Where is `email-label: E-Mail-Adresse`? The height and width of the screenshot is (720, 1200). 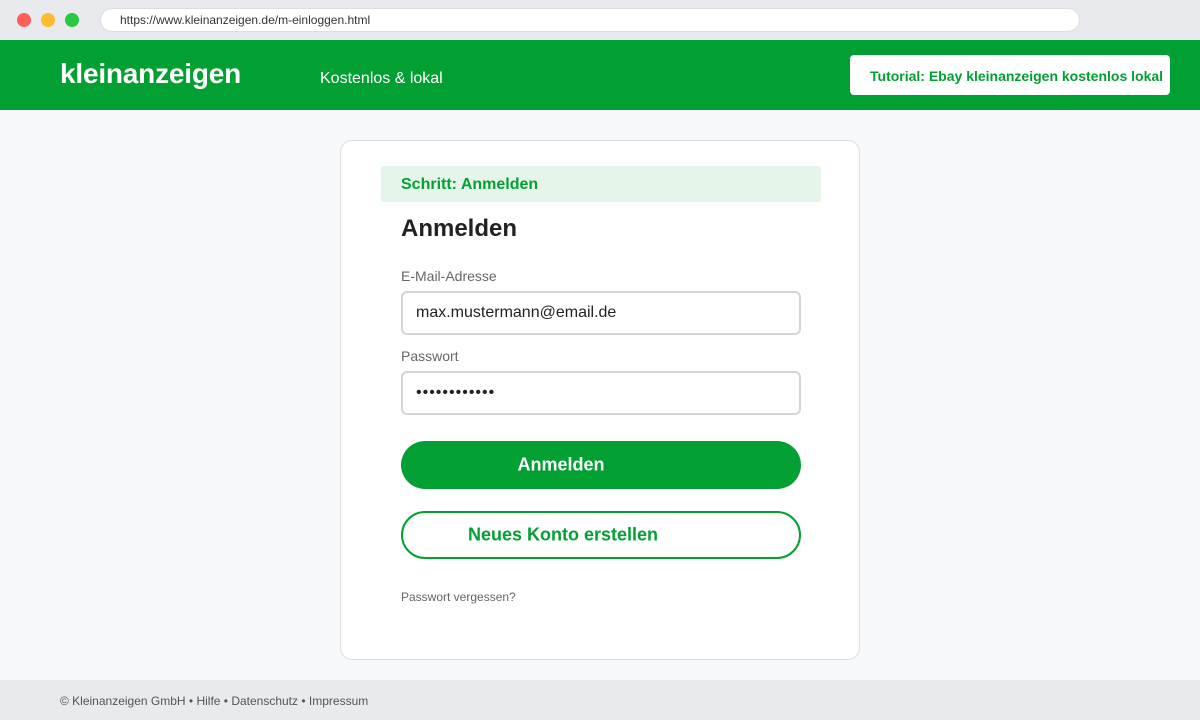
email-label: E-Mail-Adresse is located at coordinates (449, 276).